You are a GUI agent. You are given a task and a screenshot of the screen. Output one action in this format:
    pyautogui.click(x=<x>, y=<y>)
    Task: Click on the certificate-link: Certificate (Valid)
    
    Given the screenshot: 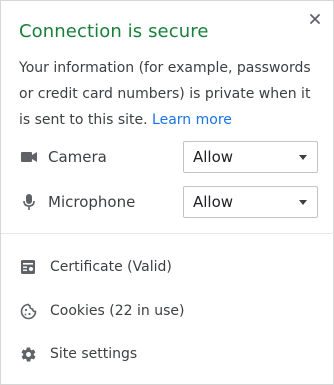 What is the action you would take?
    pyautogui.click(x=169, y=267)
    